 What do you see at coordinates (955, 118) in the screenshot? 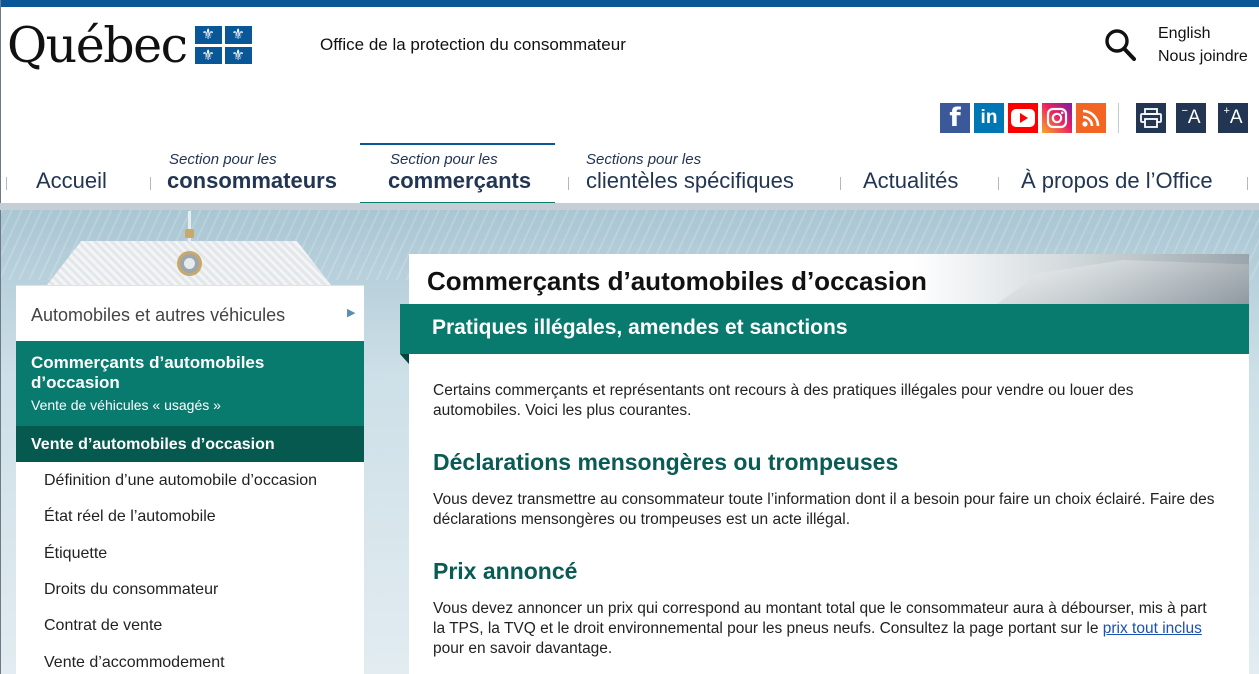
I see `facebook-icon: f` at bounding box center [955, 118].